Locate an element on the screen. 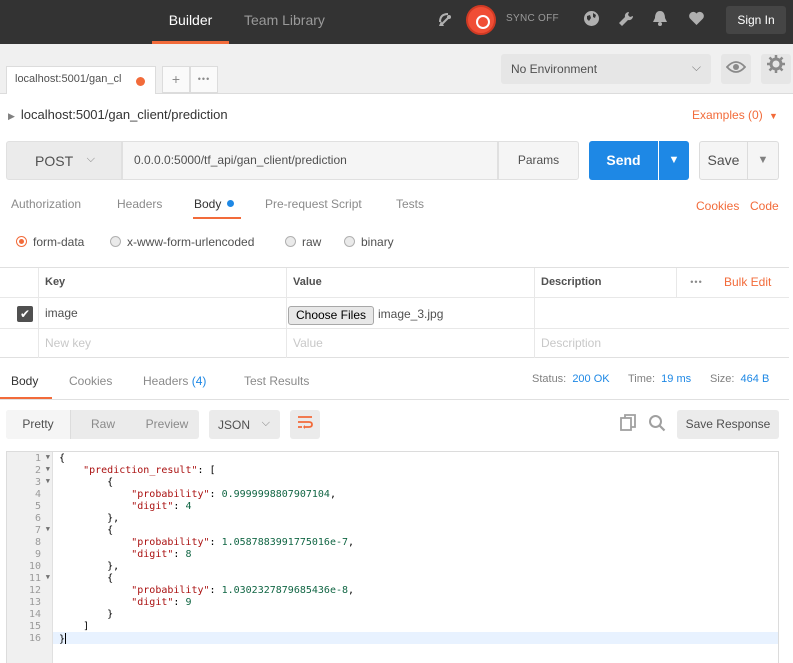  sign-in-button: Sign In is located at coordinates (756, 20).